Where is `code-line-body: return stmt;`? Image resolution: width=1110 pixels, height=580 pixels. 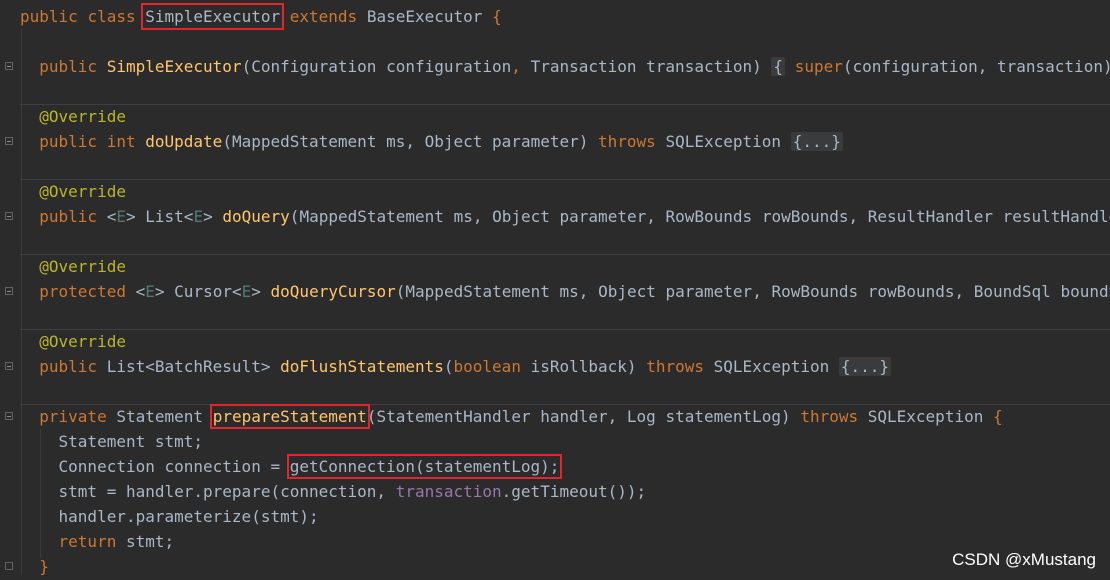 code-line-body: return stmt; is located at coordinates (97, 541).